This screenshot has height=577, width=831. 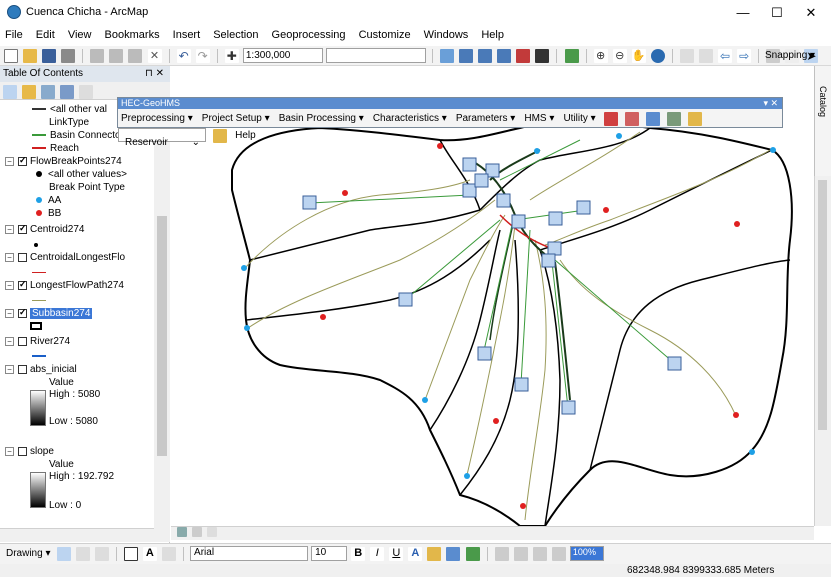 I want to click on layer-centroid: −Centroid274, so click(x=44, y=229).